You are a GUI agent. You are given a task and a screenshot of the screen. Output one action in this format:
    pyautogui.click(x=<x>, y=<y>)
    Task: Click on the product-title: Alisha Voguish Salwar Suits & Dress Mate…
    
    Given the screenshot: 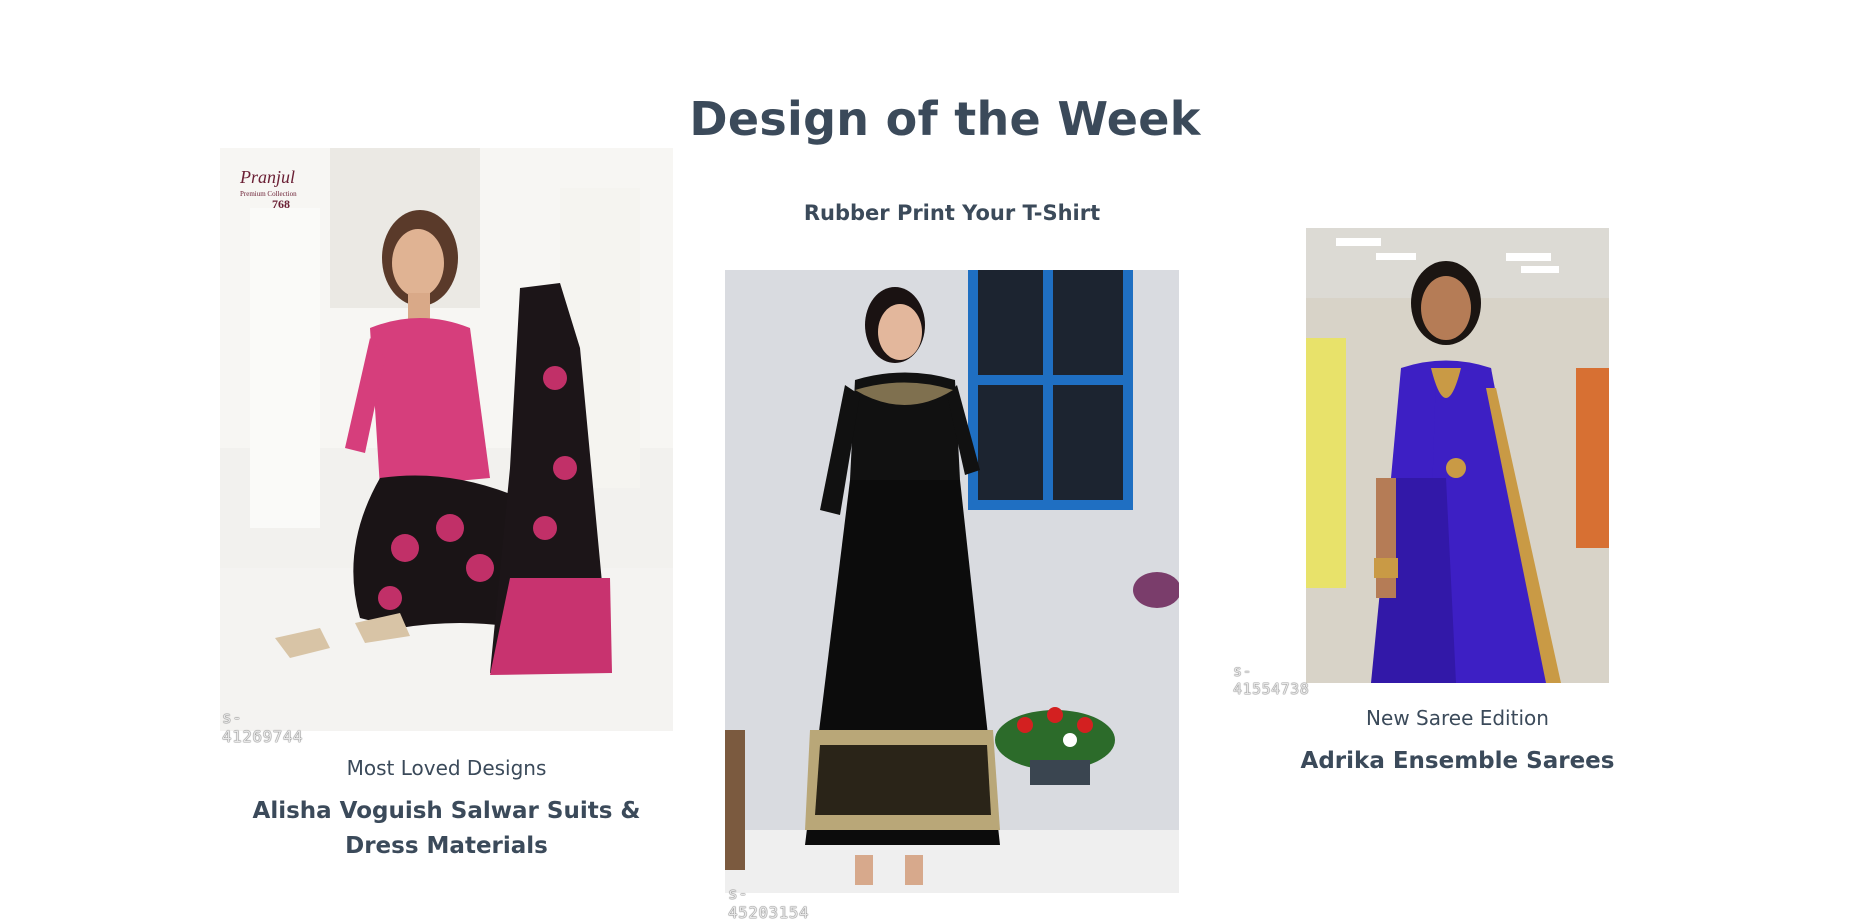 What is the action you would take?
    pyautogui.click(x=446, y=829)
    